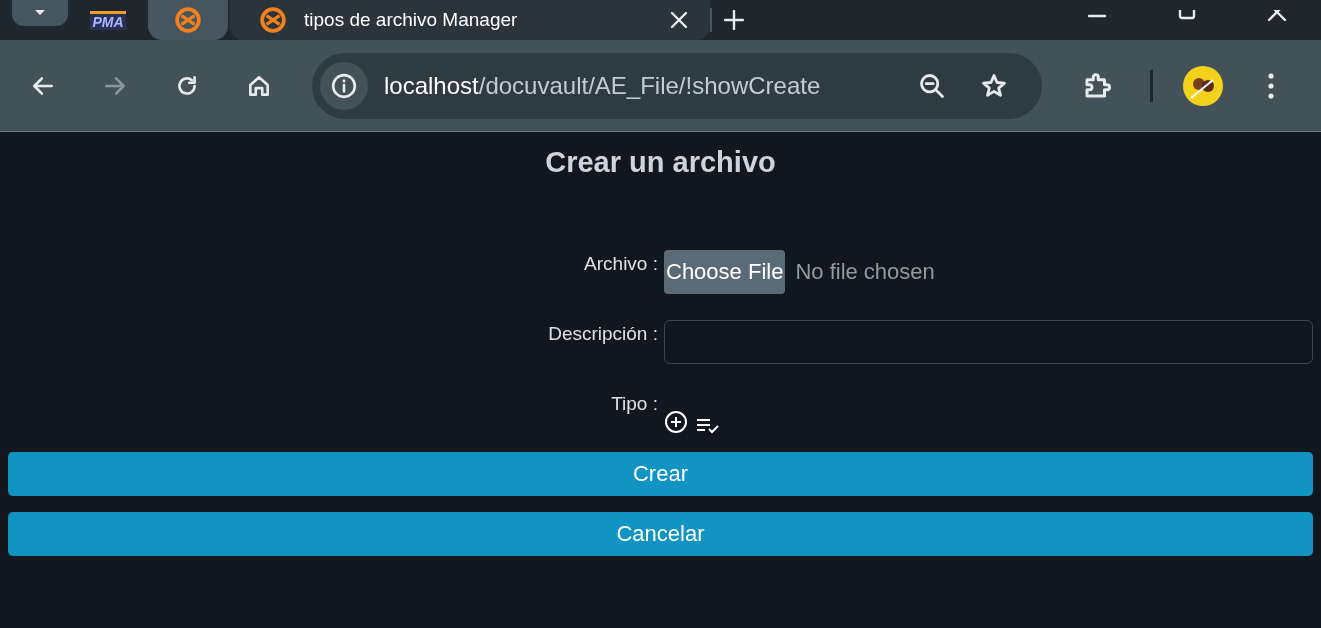  What do you see at coordinates (602, 334) in the screenshot?
I see `field-label: Descripción :` at bounding box center [602, 334].